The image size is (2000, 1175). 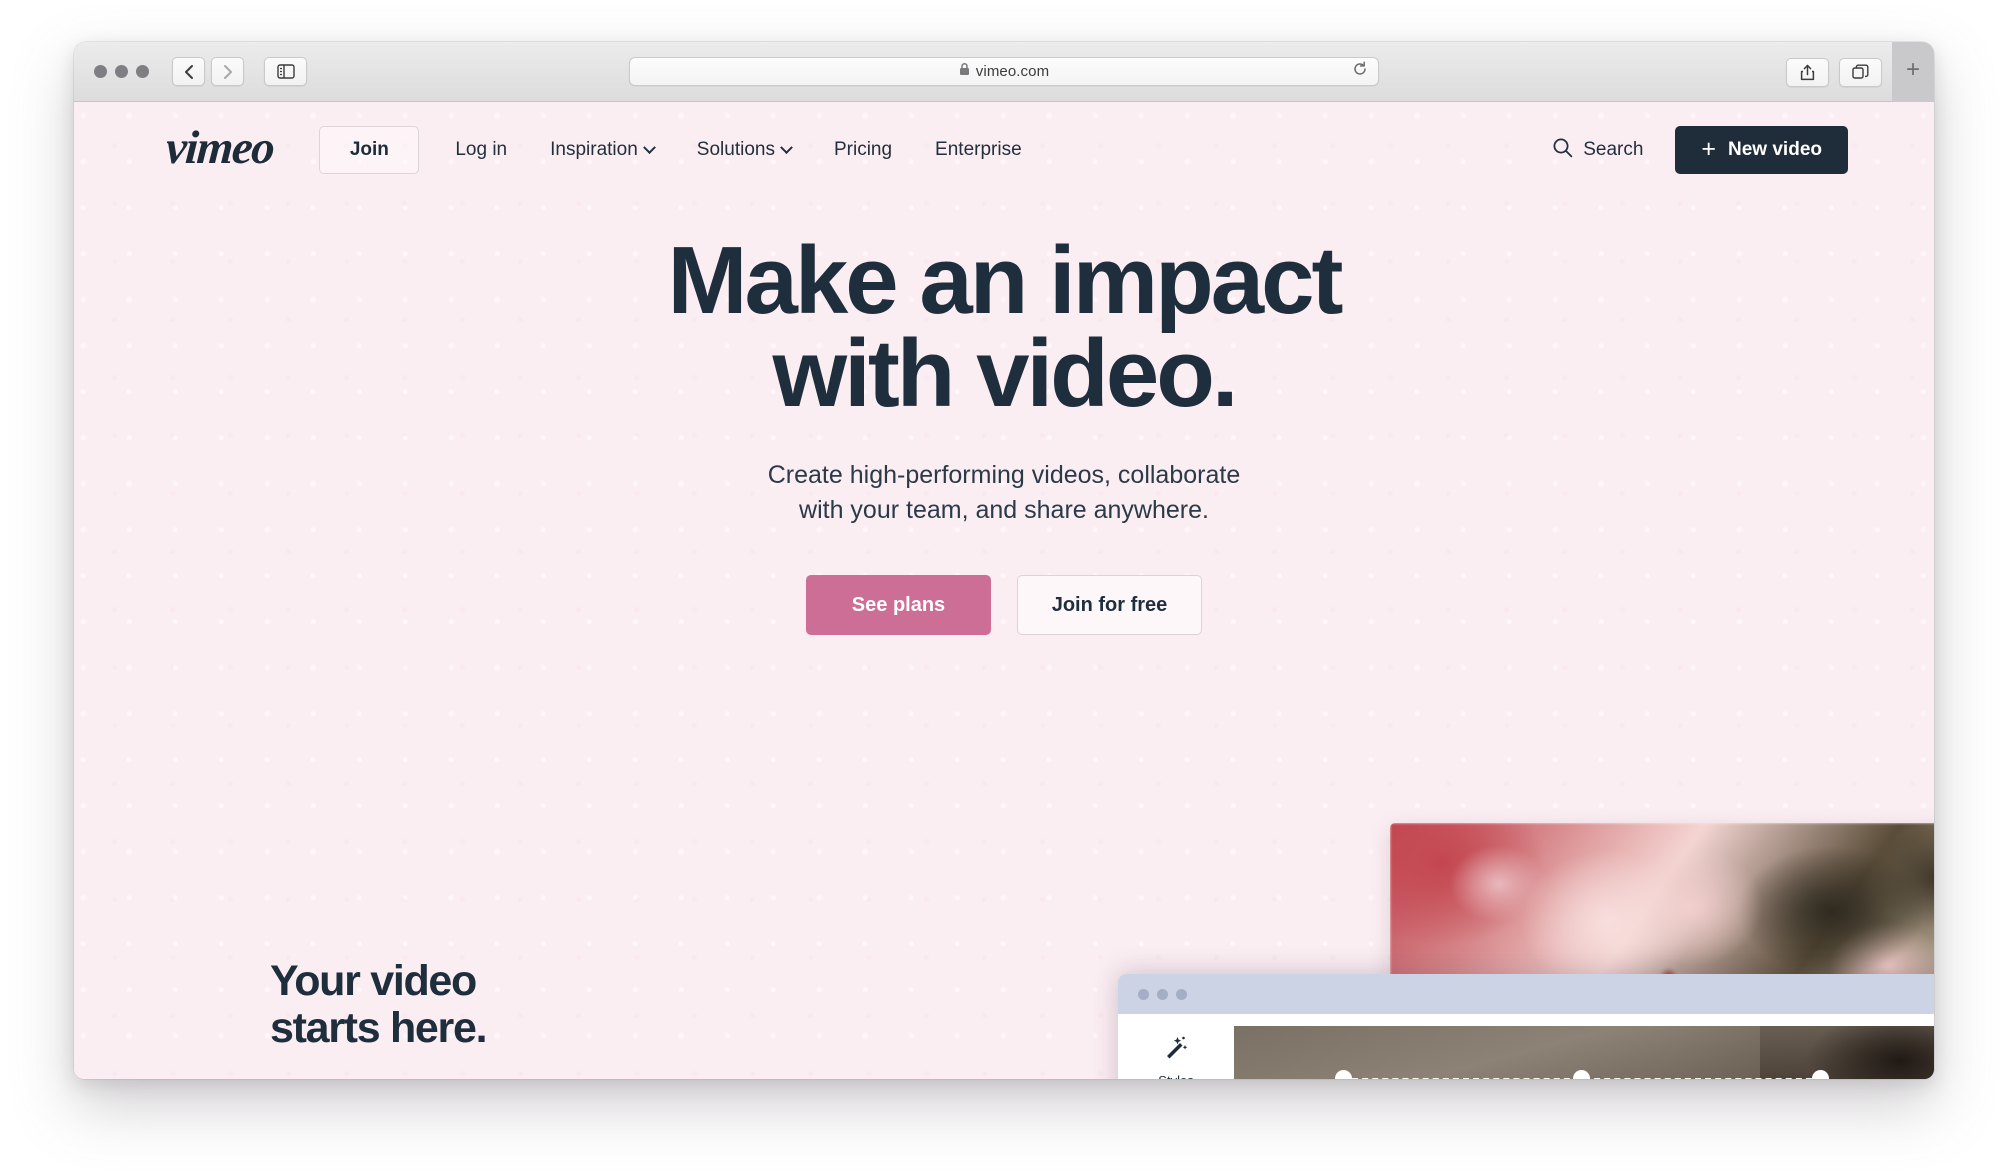 I want to click on minimize-window-button, so click(x=121, y=71).